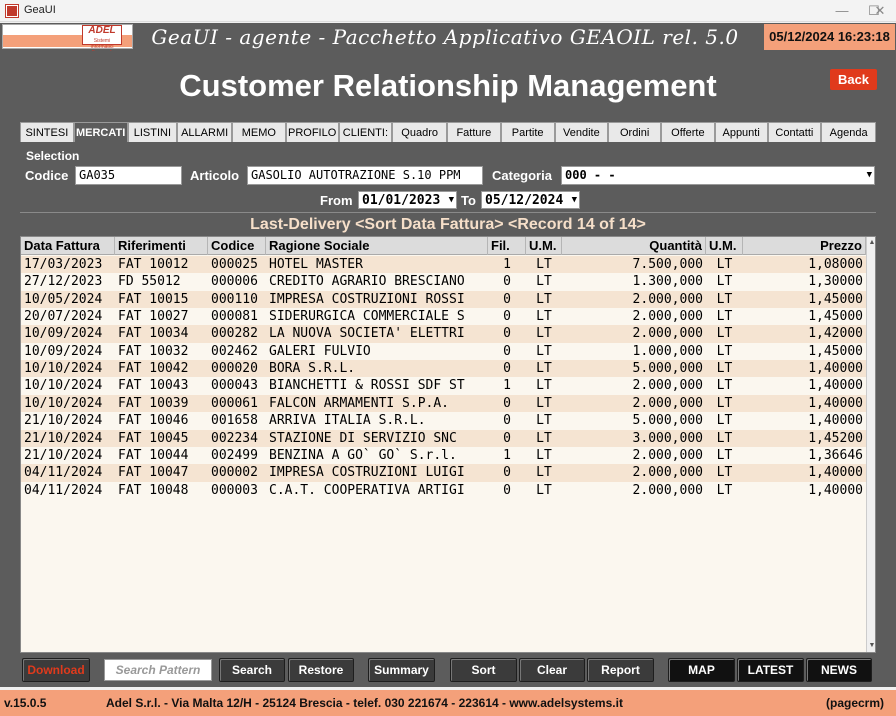  Describe the element at coordinates (701, 670) in the screenshot. I see `map-button: MAP` at that location.